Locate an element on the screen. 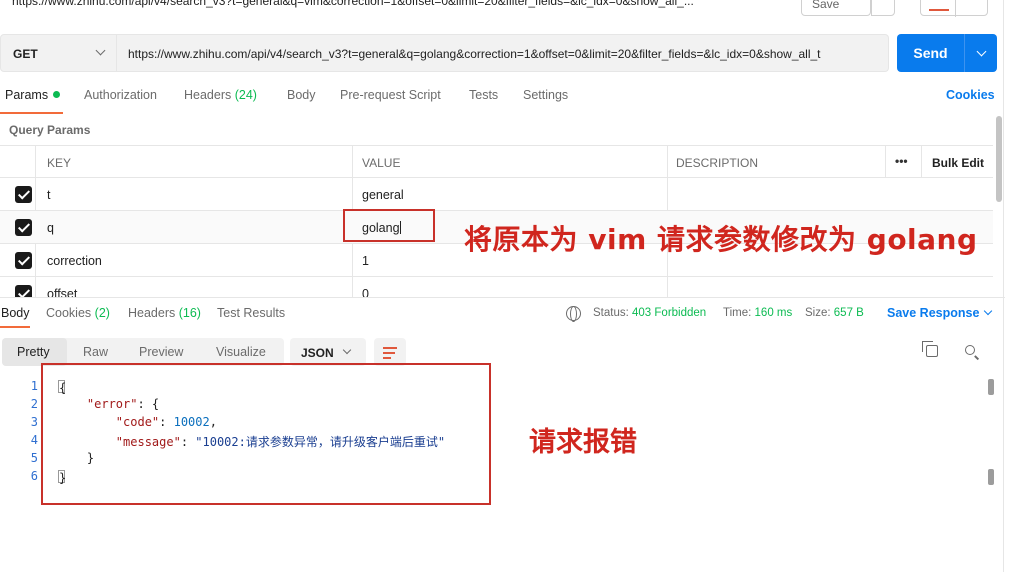 This screenshot has width=1021, height=572. line-number: 4 is located at coordinates (34, 440).